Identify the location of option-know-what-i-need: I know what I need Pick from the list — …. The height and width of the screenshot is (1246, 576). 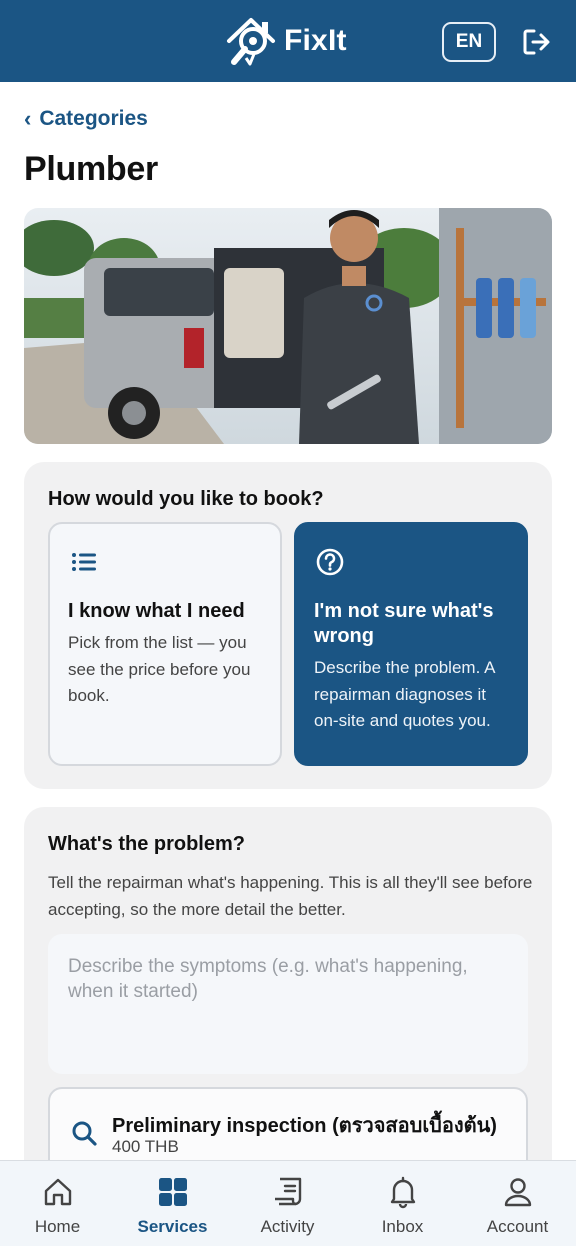
(165, 644).